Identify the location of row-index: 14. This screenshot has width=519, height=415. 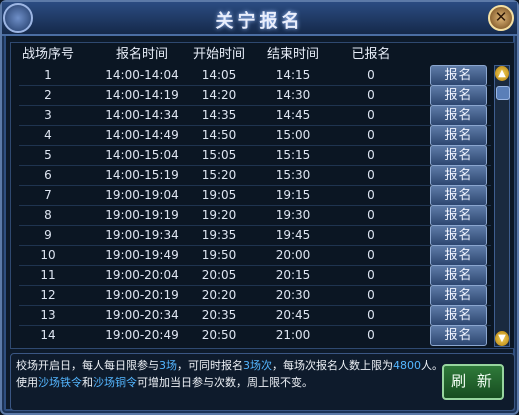
(48, 335).